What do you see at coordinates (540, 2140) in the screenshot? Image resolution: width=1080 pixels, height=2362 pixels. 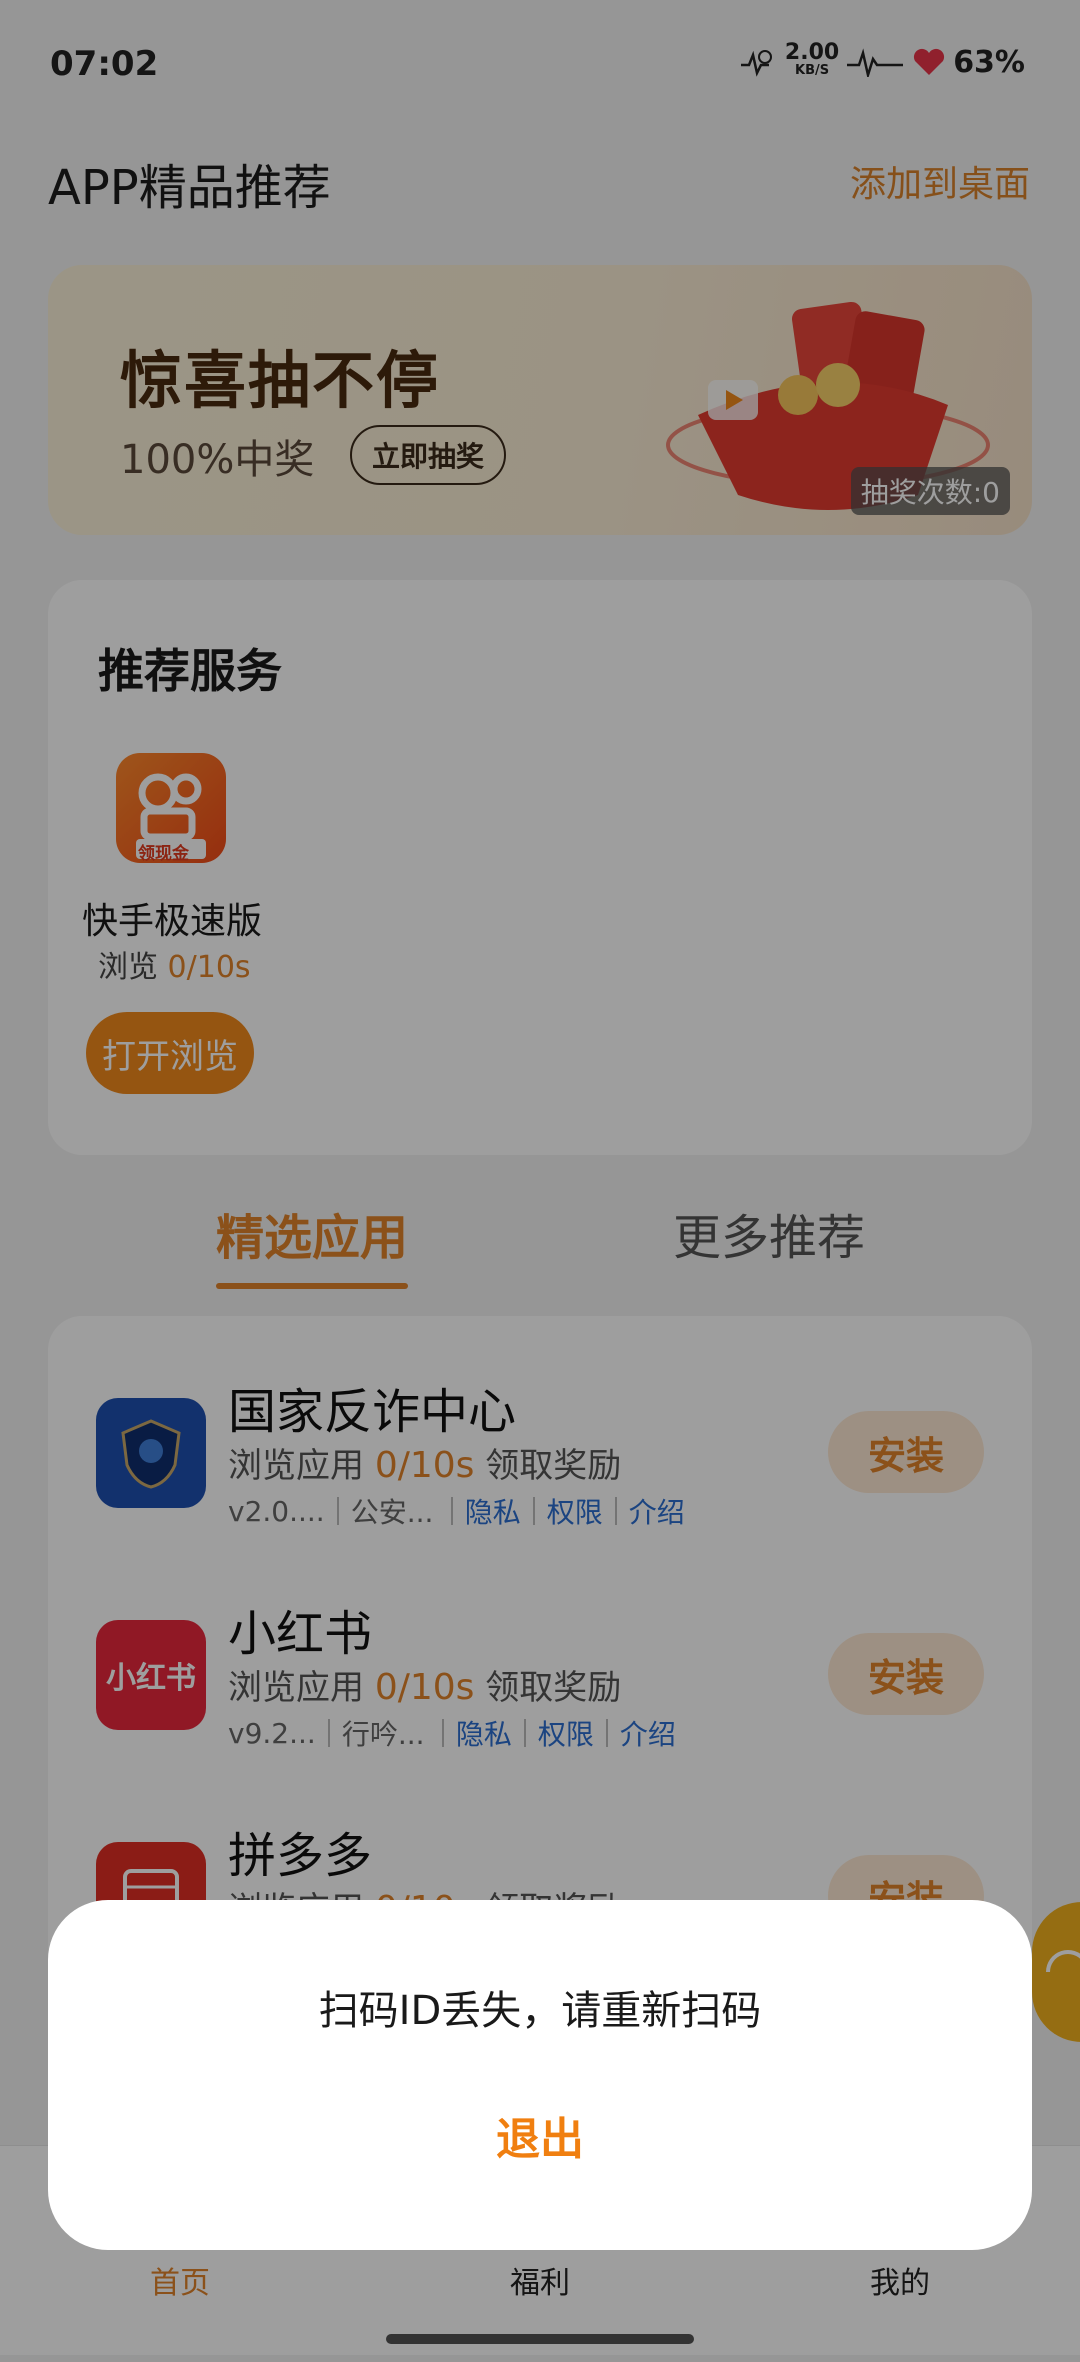 I see `exit-button: 退出` at bounding box center [540, 2140].